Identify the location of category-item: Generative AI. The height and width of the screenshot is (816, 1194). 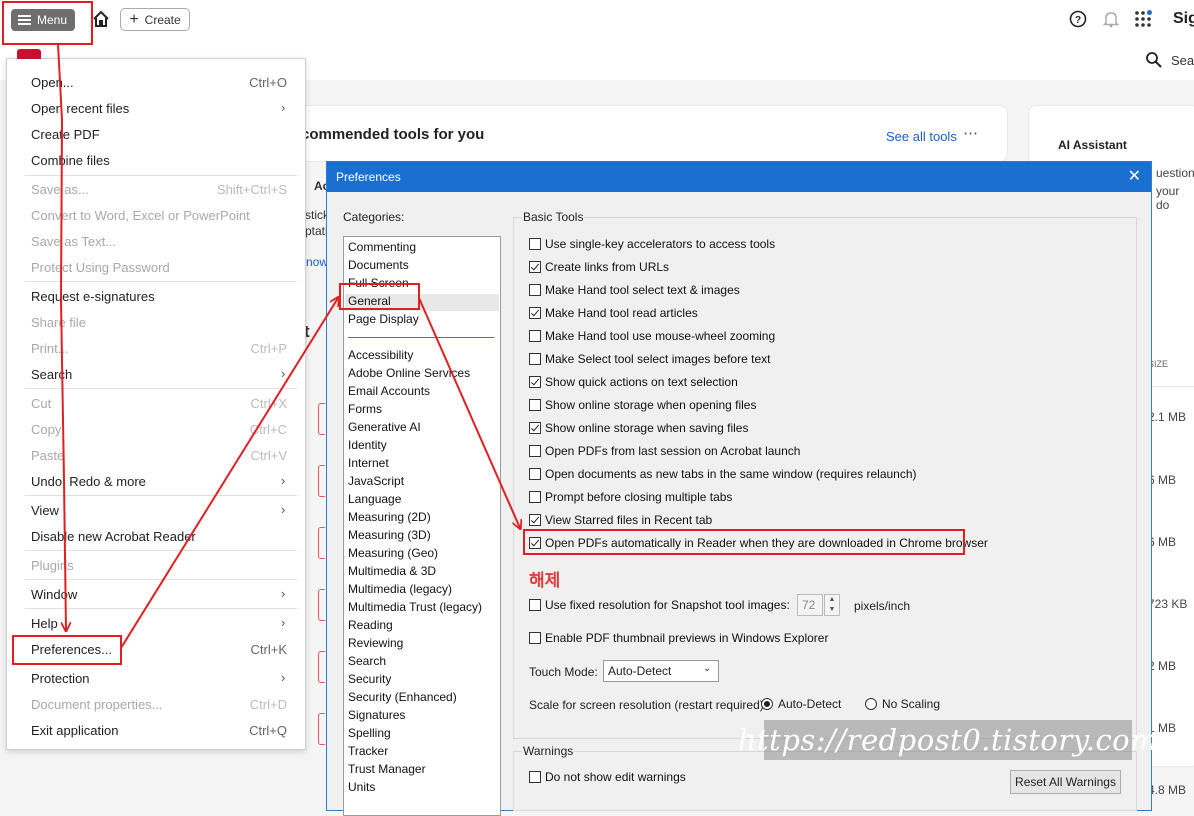
(384, 427).